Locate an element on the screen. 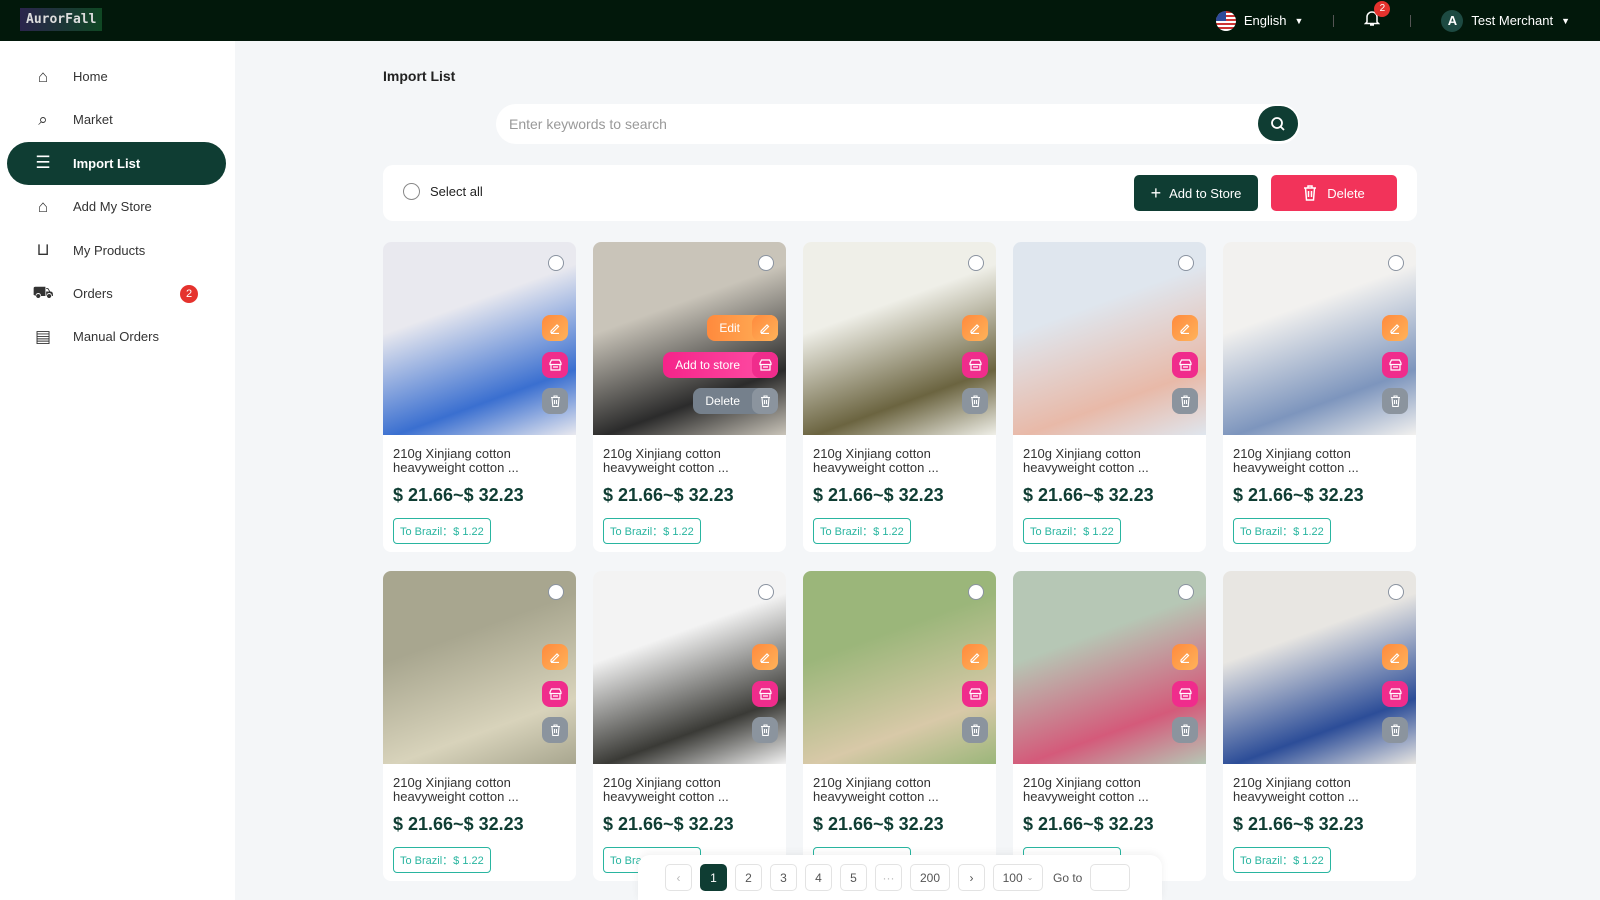  language-selector: English ▼ is located at coordinates (1259, 20).